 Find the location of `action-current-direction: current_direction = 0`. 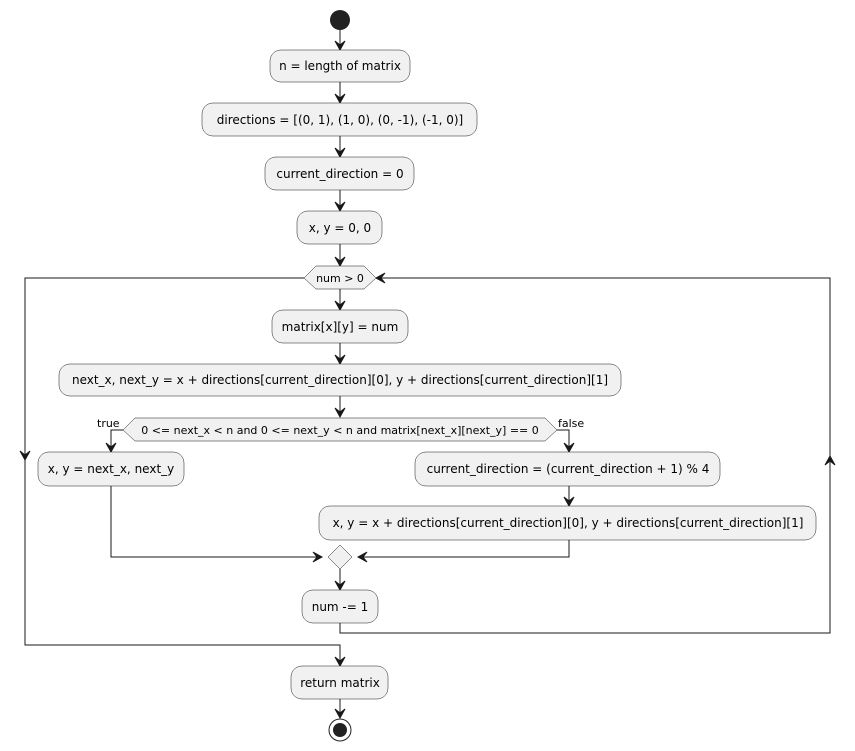

action-current-direction: current_direction = 0 is located at coordinates (339, 173).